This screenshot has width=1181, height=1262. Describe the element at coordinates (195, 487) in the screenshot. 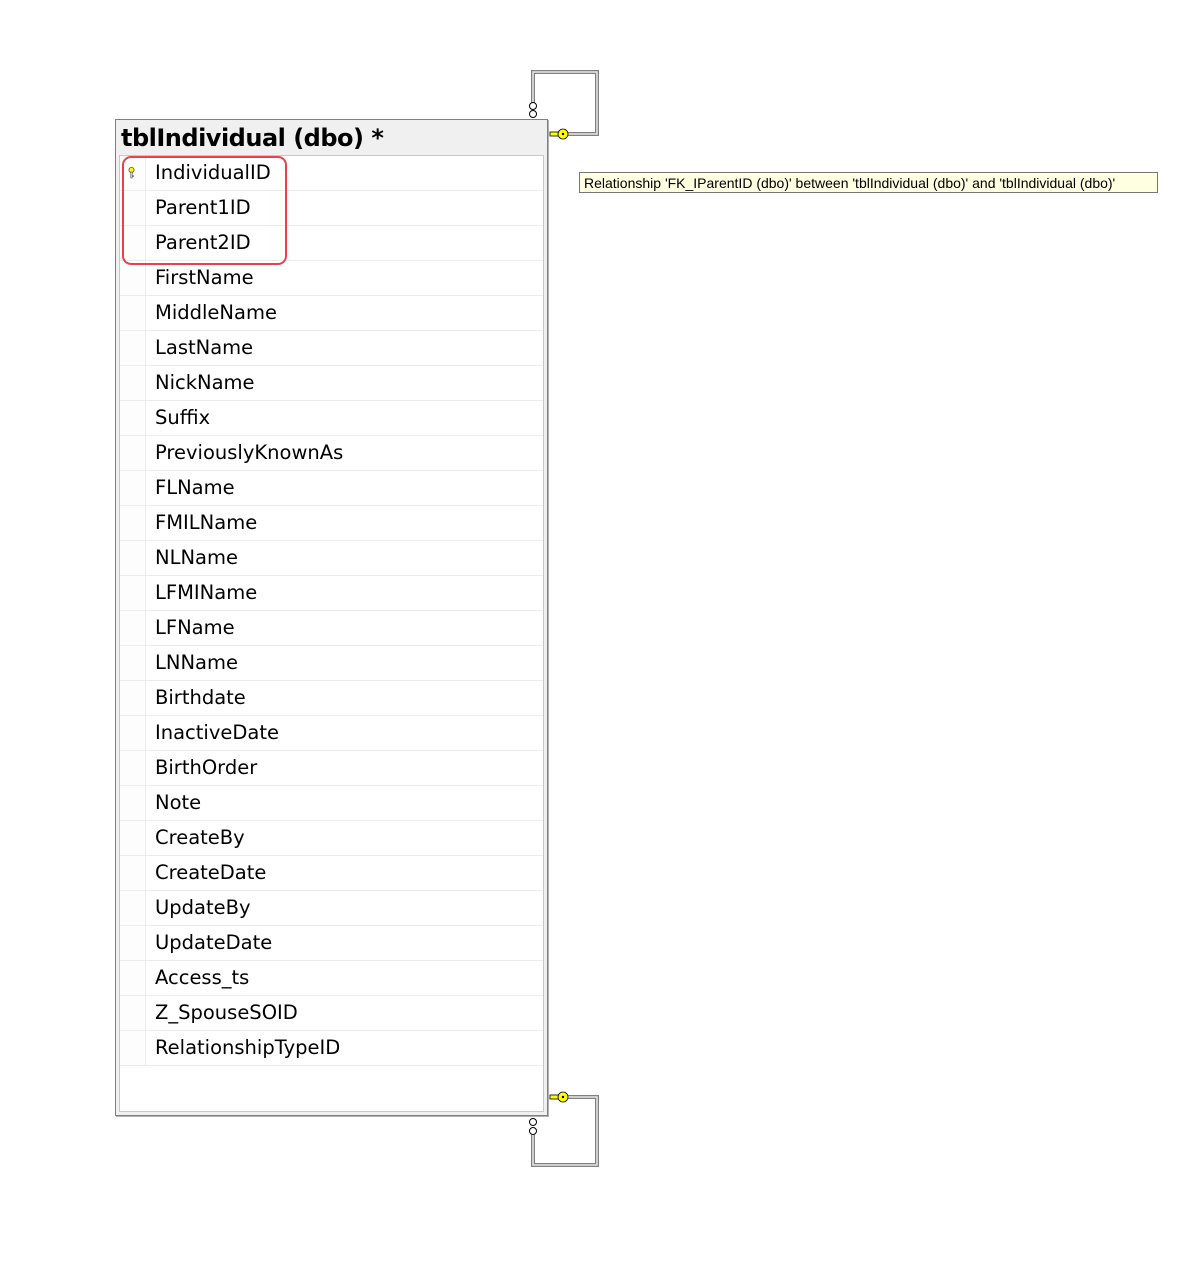

I see `column-name: FLName` at that location.